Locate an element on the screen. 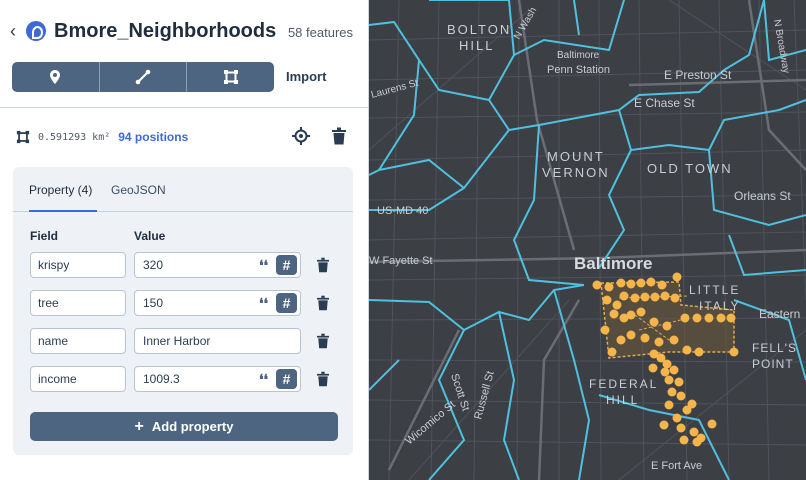 Image resolution: width=806 pixels, height=480 pixels. marker-icon is located at coordinates (55, 77).